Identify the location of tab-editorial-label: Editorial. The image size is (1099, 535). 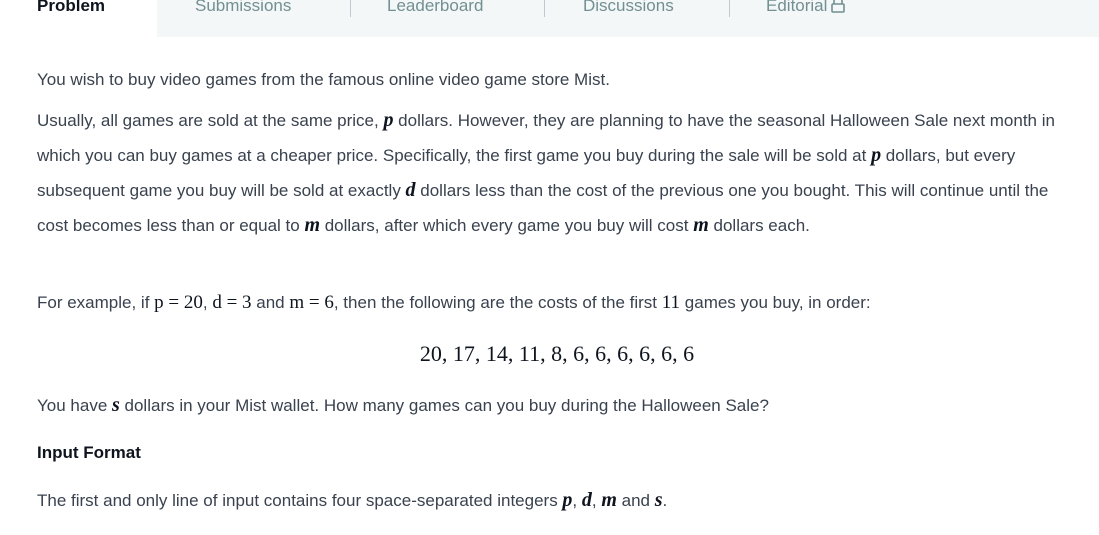
(797, 7).